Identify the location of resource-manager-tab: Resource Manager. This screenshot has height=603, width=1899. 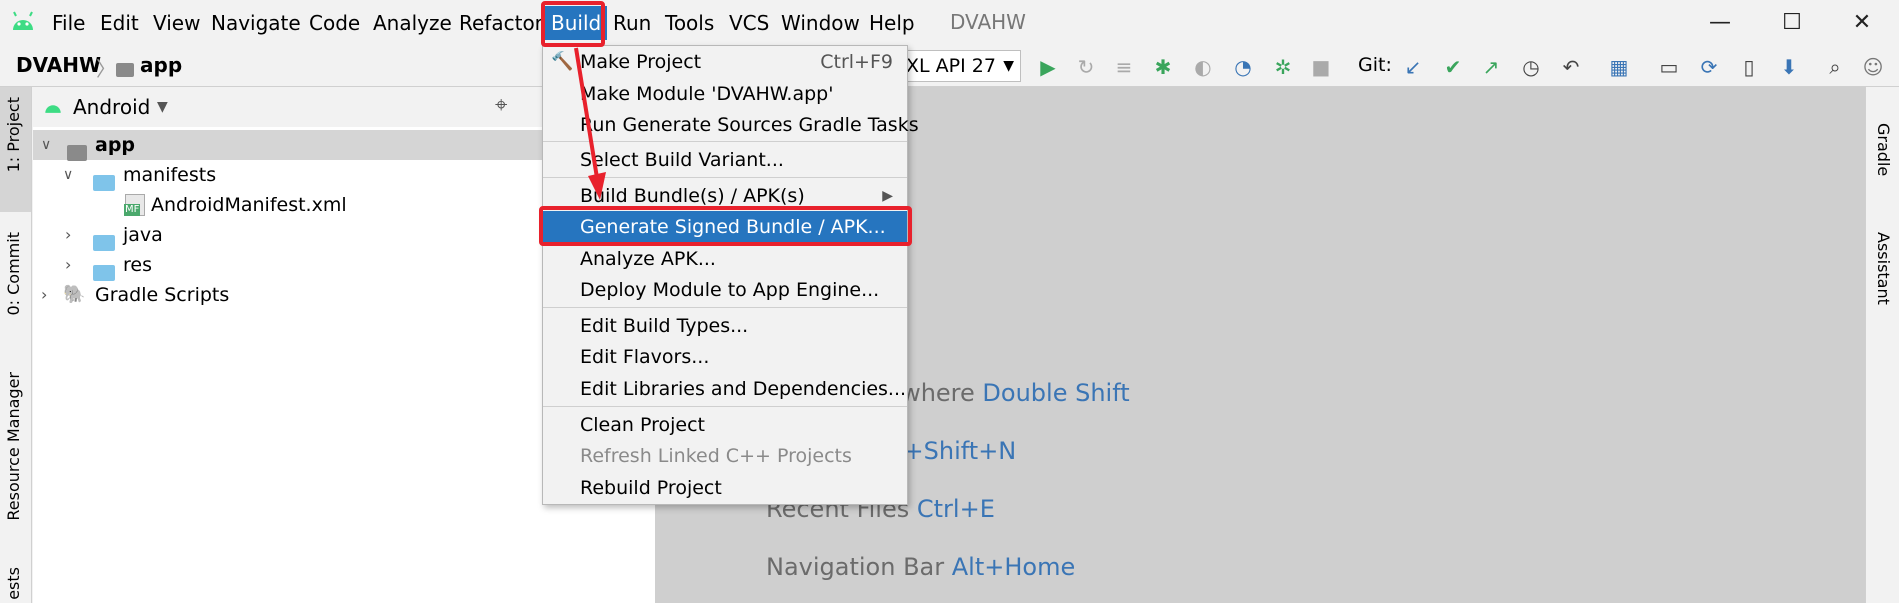
(13, 446).